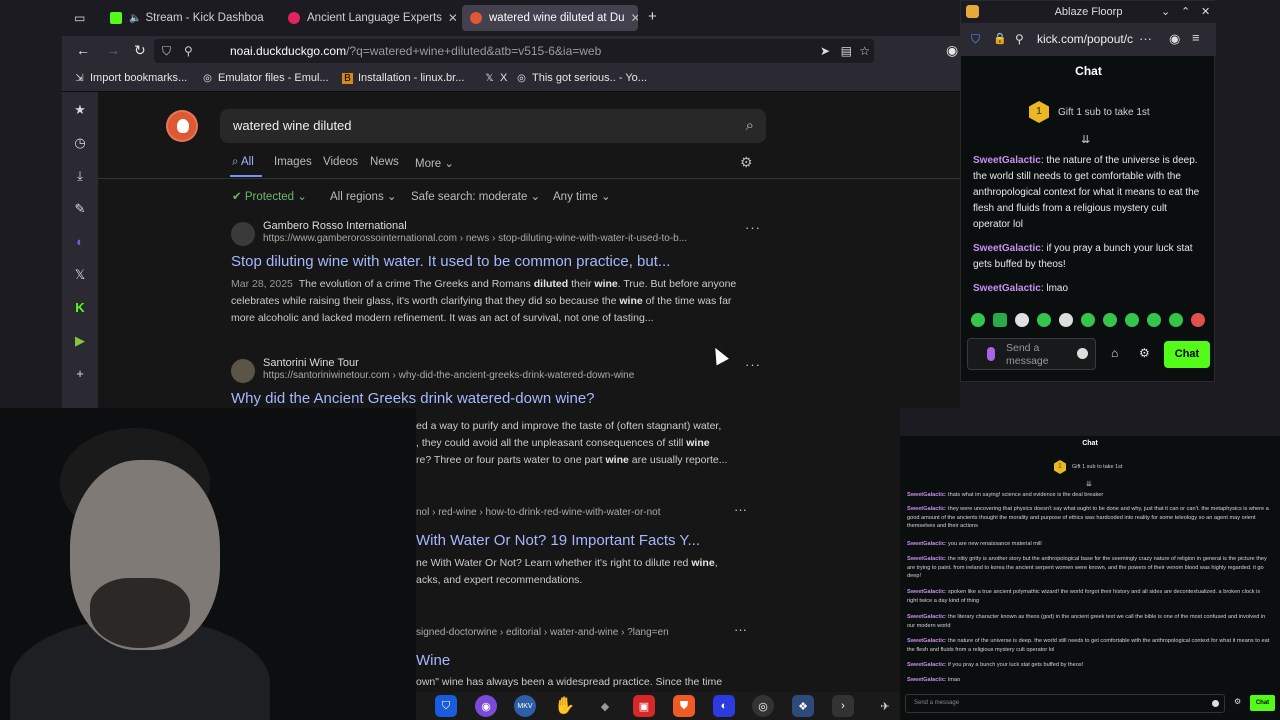 The height and width of the screenshot is (720, 1280). I want to click on game-icon: ◆, so click(605, 706).